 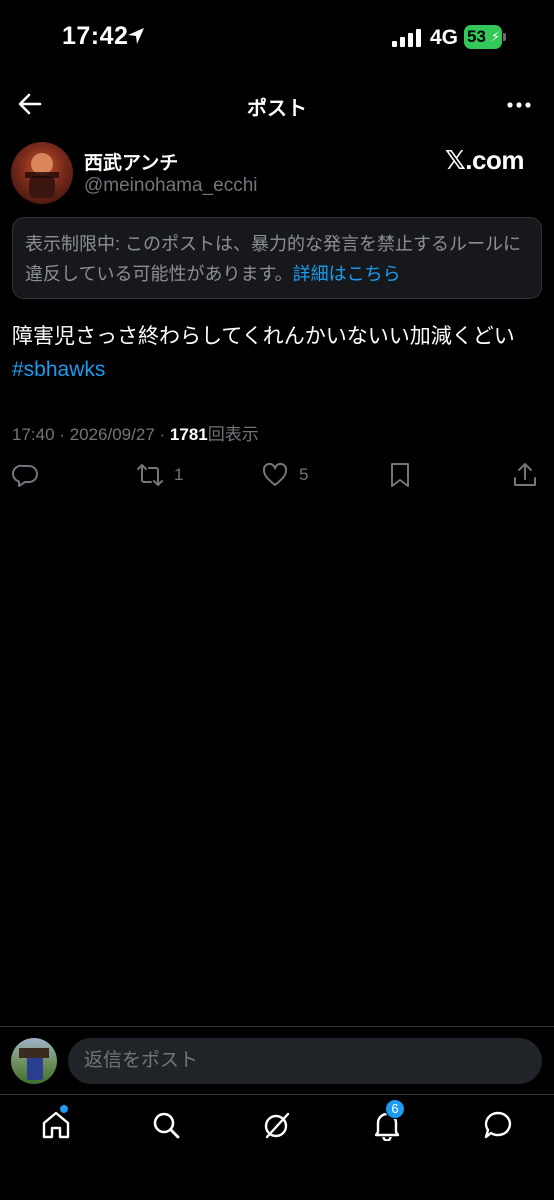 What do you see at coordinates (188, 434) in the screenshot?
I see `views-count: 1781` at bounding box center [188, 434].